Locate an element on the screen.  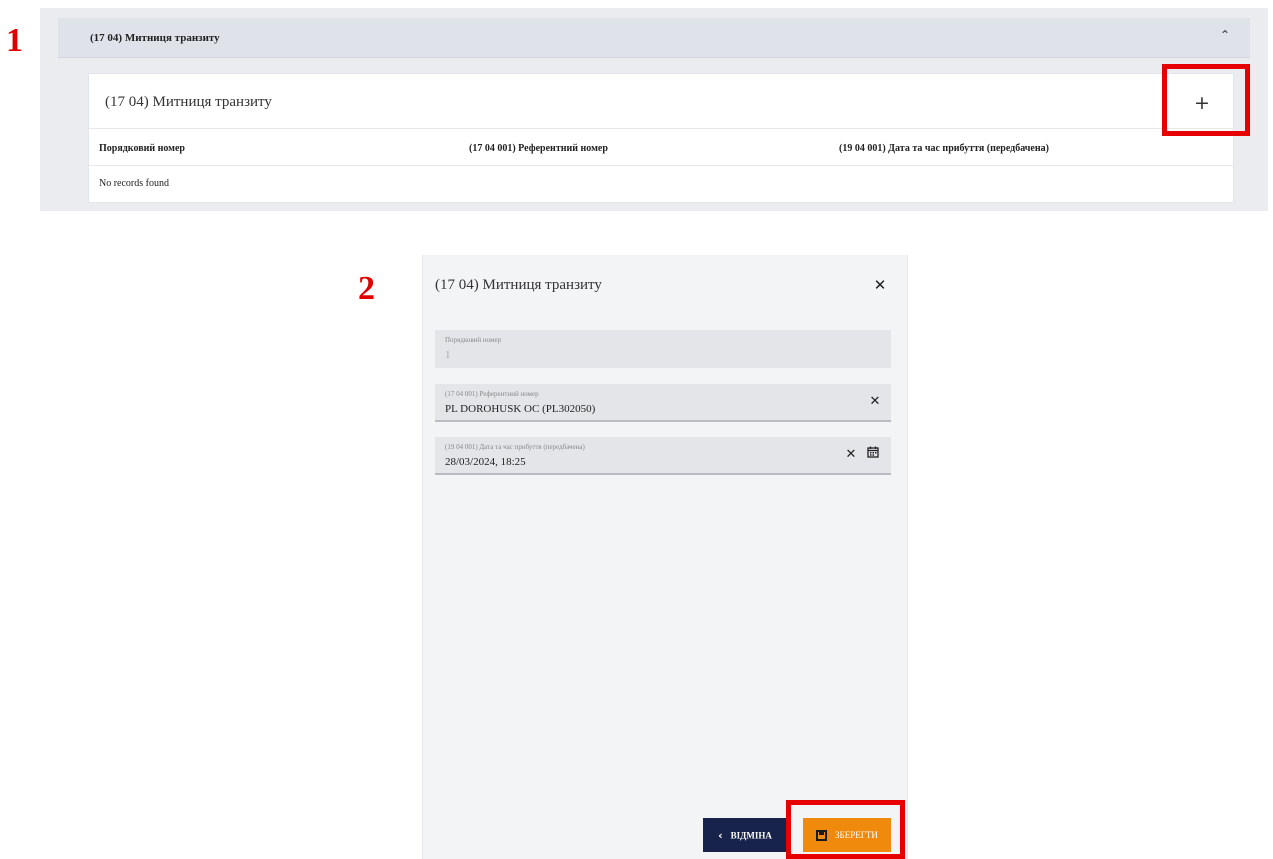
calendar-icon is located at coordinates (873, 455).